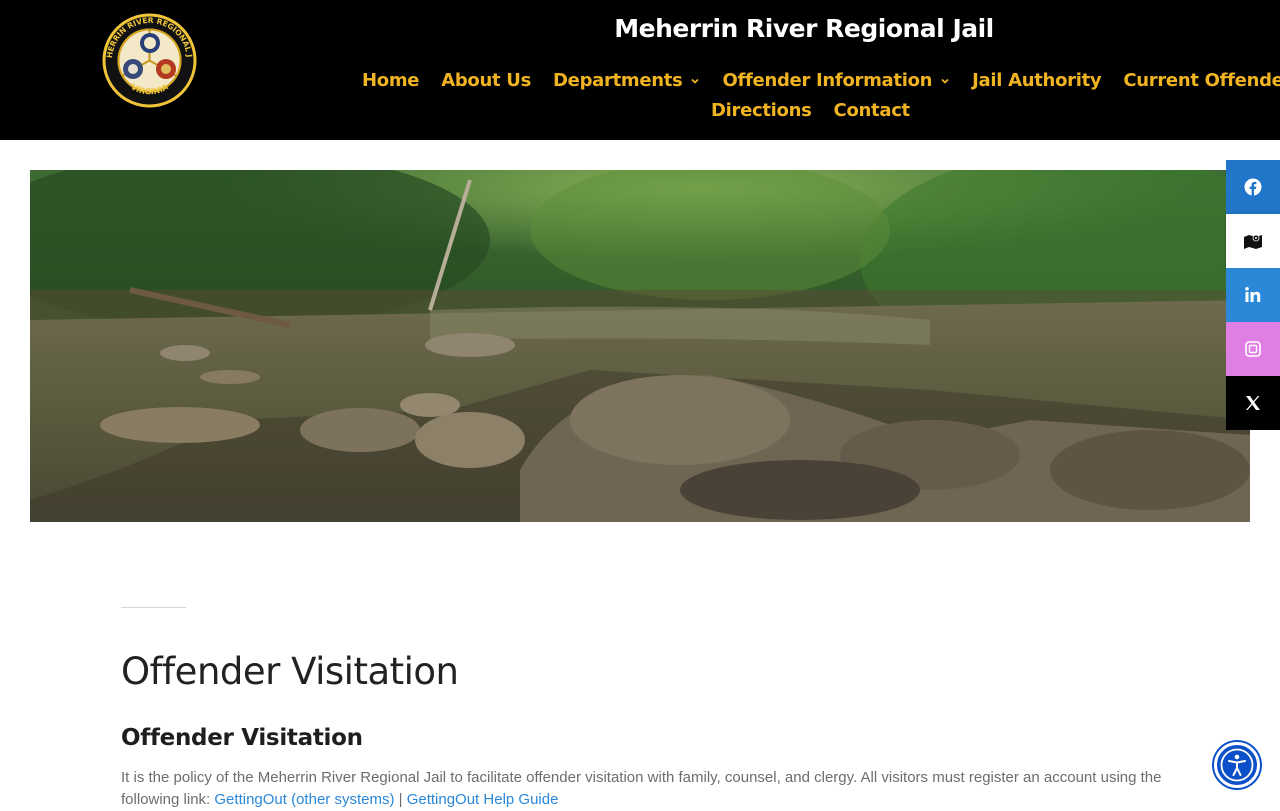  I want to click on nav-jail-authority: Jail Authority, so click(1036, 80).